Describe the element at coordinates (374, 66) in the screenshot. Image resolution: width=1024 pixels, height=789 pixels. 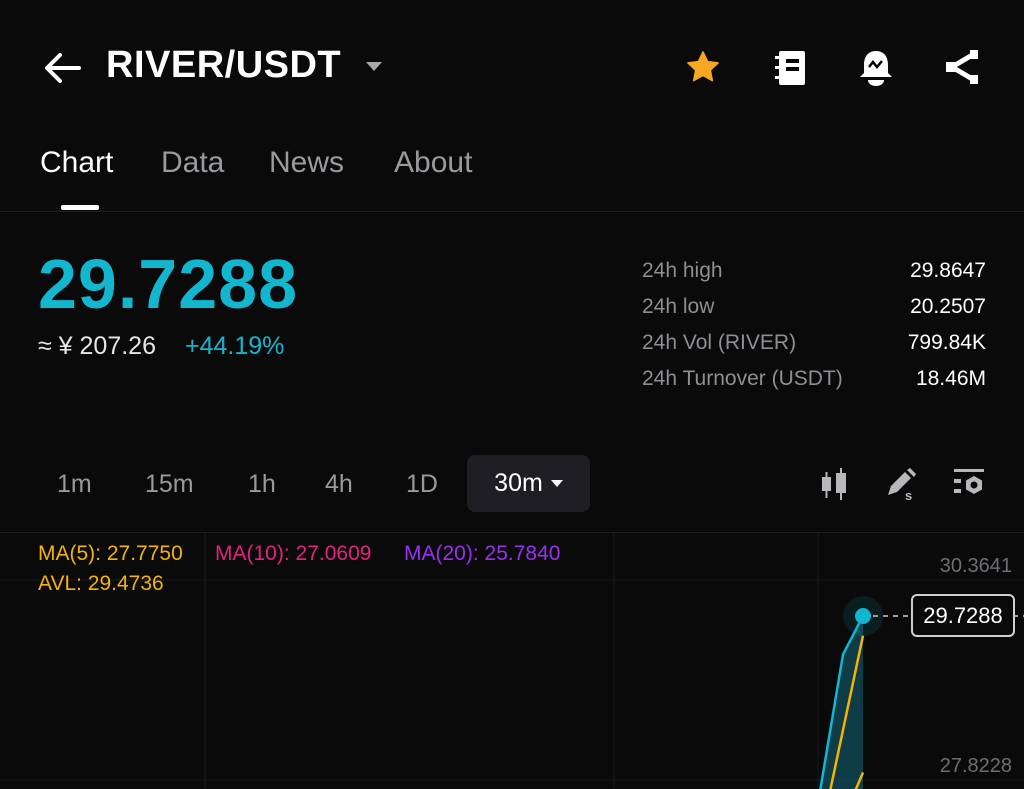
I see `chevron-down-icon` at that location.